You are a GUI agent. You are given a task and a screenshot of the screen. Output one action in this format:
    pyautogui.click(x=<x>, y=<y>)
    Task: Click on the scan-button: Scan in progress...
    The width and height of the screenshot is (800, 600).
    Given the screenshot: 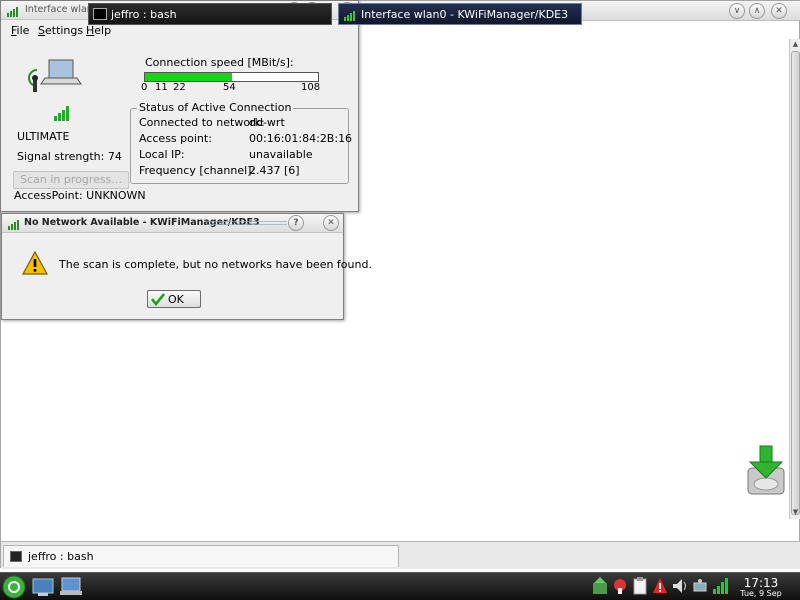 What is the action you would take?
    pyautogui.click(x=71, y=180)
    